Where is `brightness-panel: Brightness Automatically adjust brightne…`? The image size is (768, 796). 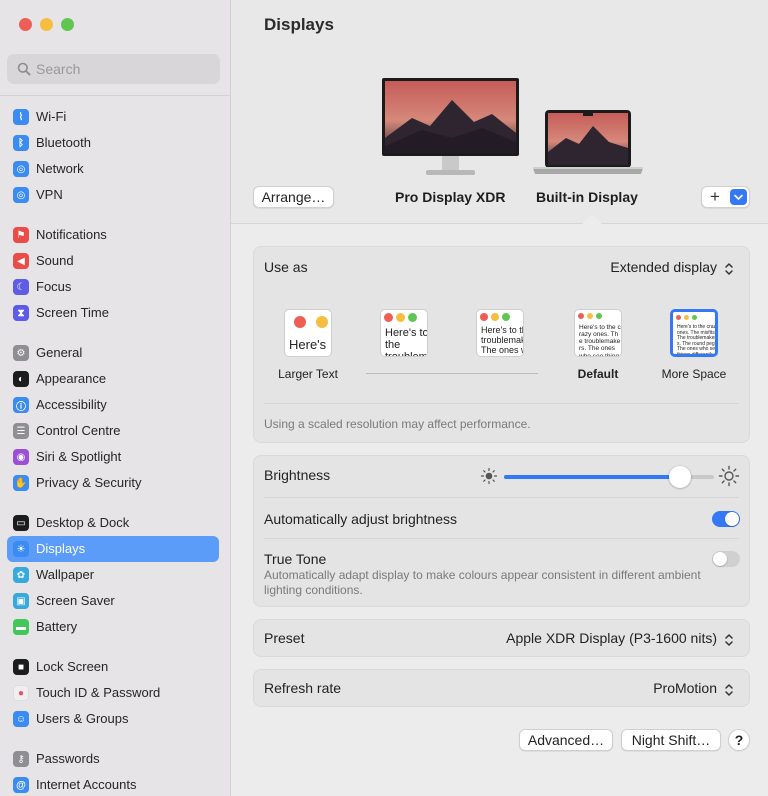
brightness-panel: Brightness Automatically adjust brightne… is located at coordinates (501, 531).